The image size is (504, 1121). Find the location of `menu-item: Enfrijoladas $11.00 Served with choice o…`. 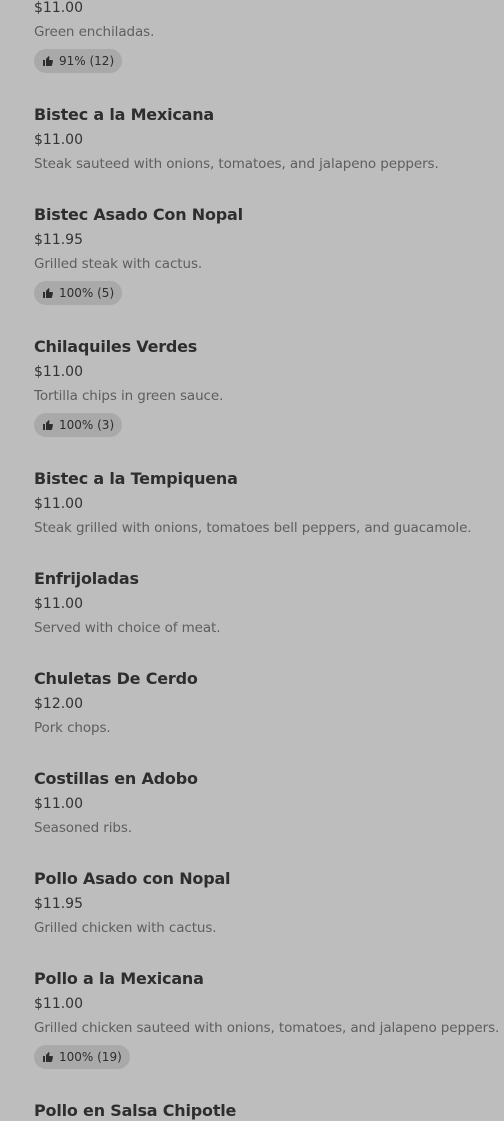

menu-item: Enfrijoladas $11.00 Served with choice o… is located at coordinates (120, 603).